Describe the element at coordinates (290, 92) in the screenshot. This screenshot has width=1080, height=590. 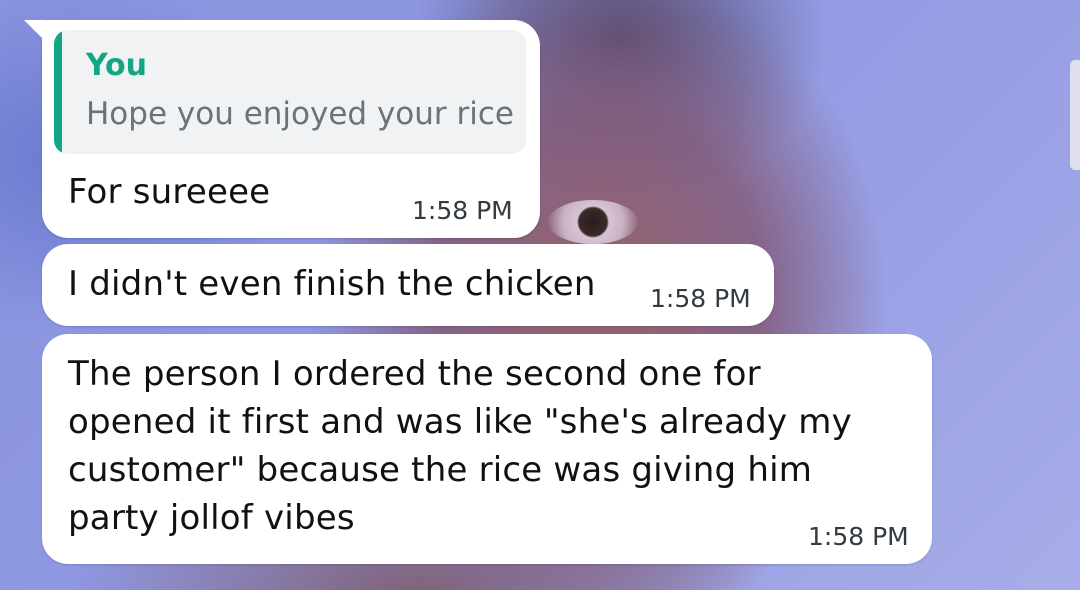
I see `quoted-reply: You Hope you enjoyed your rice` at that location.